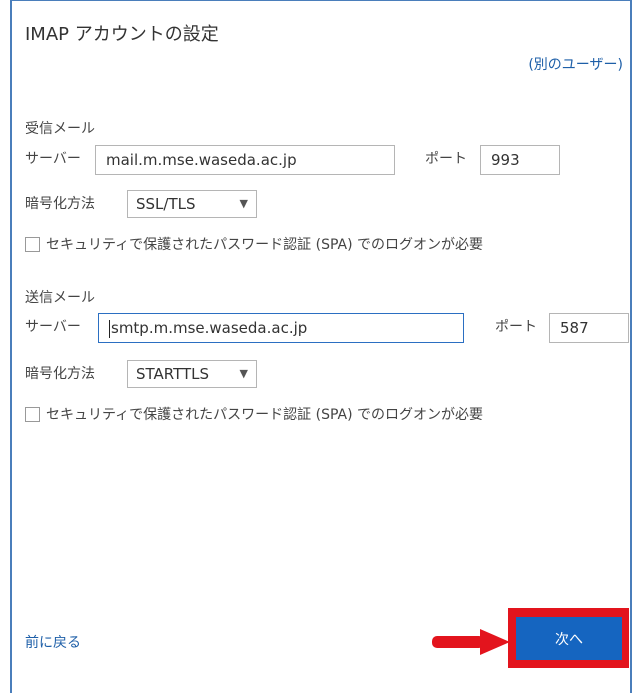 Image resolution: width=635 pixels, height=695 pixels. What do you see at coordinates (574, 328) in the screenshot?
I see `outgoing-port-value: 587` at bounding box center [574, 328].